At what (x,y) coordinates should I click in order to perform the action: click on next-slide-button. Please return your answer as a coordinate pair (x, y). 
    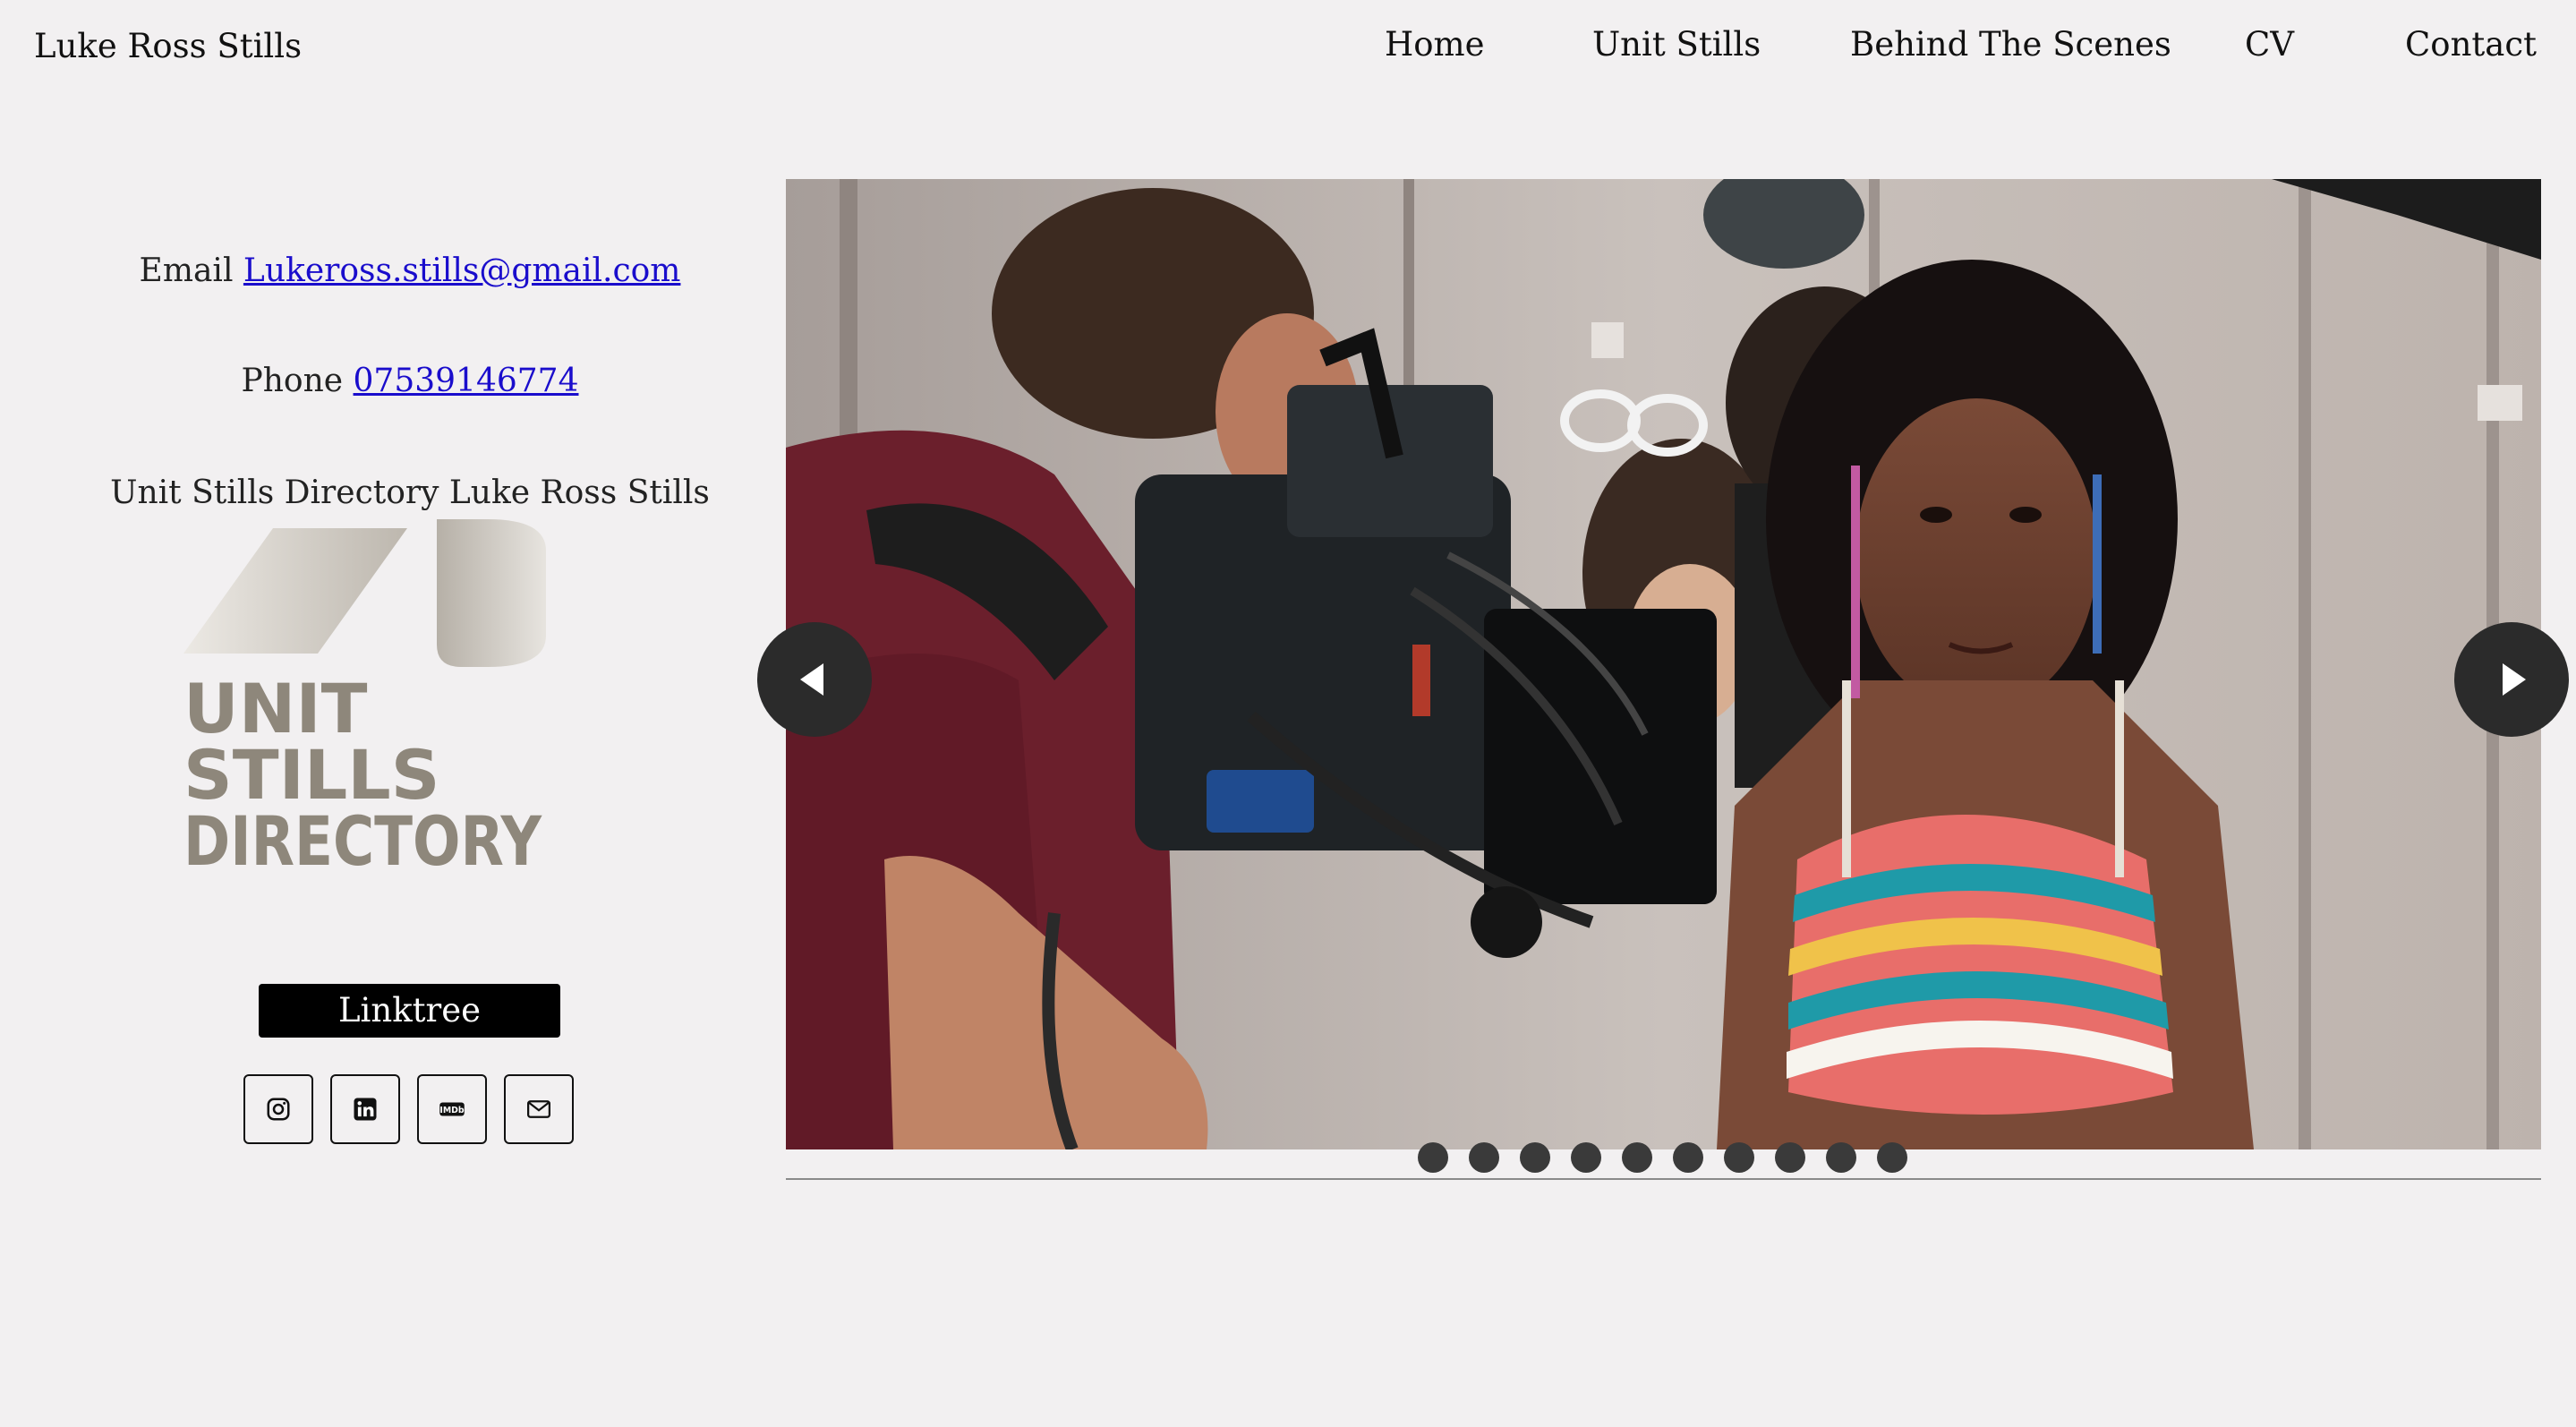
    Looking at the image, I should click on (2511, 680).